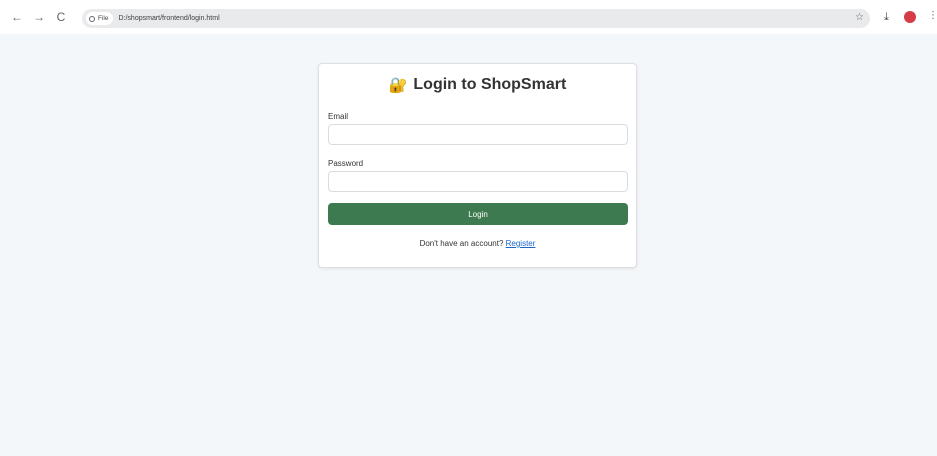 The height and width of the screenshot is (456, 937). I want to click on register-link: Register, so click(521, 243).